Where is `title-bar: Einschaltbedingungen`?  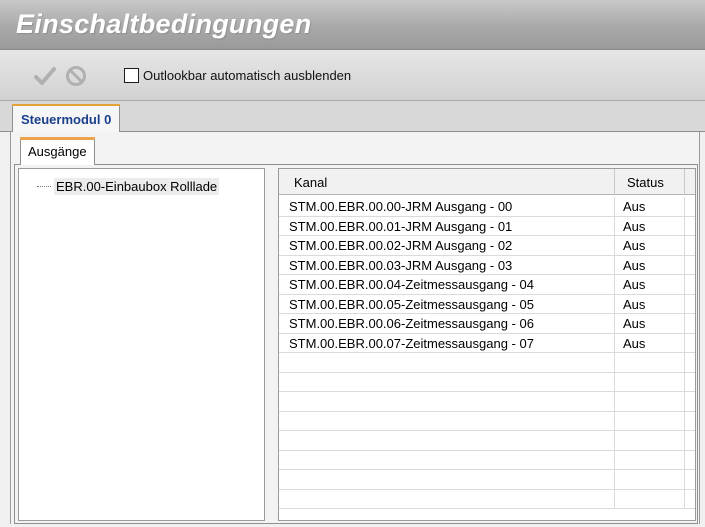 title-bar: Einschaltbedingungen is located at coordinates (352, 25).